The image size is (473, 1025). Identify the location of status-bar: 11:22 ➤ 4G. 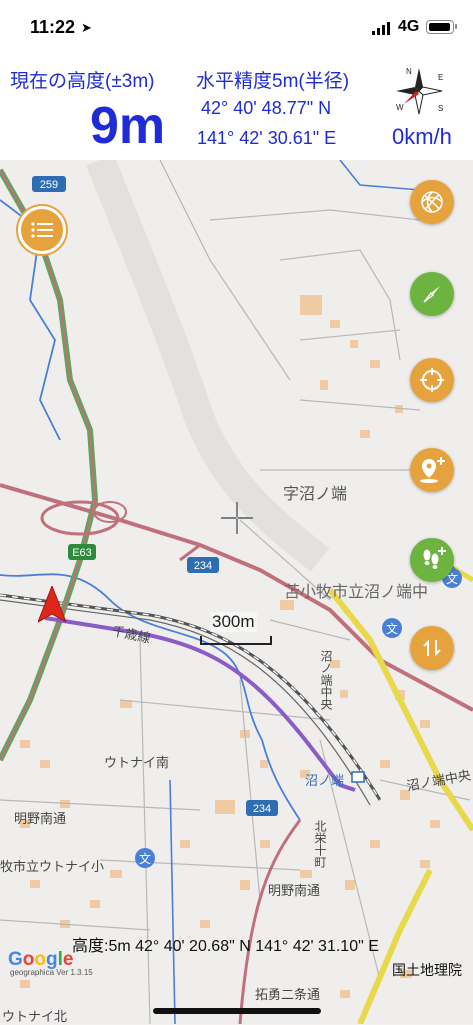
(236, 29).